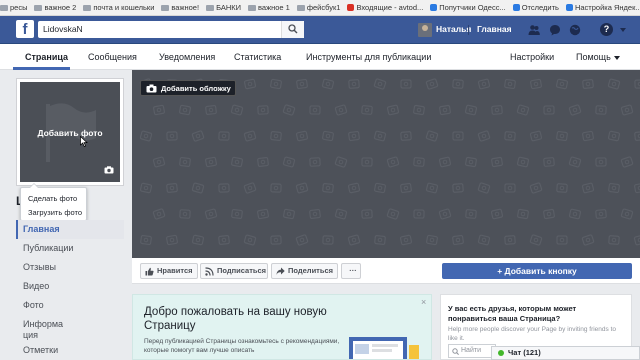 The width and height of the screenshot is (640, 360). What do you see at coordinates (52, 198) in the screenshot?
I see `menu-item-take-photo: Сделать фото` at bounding box center [52, 198].